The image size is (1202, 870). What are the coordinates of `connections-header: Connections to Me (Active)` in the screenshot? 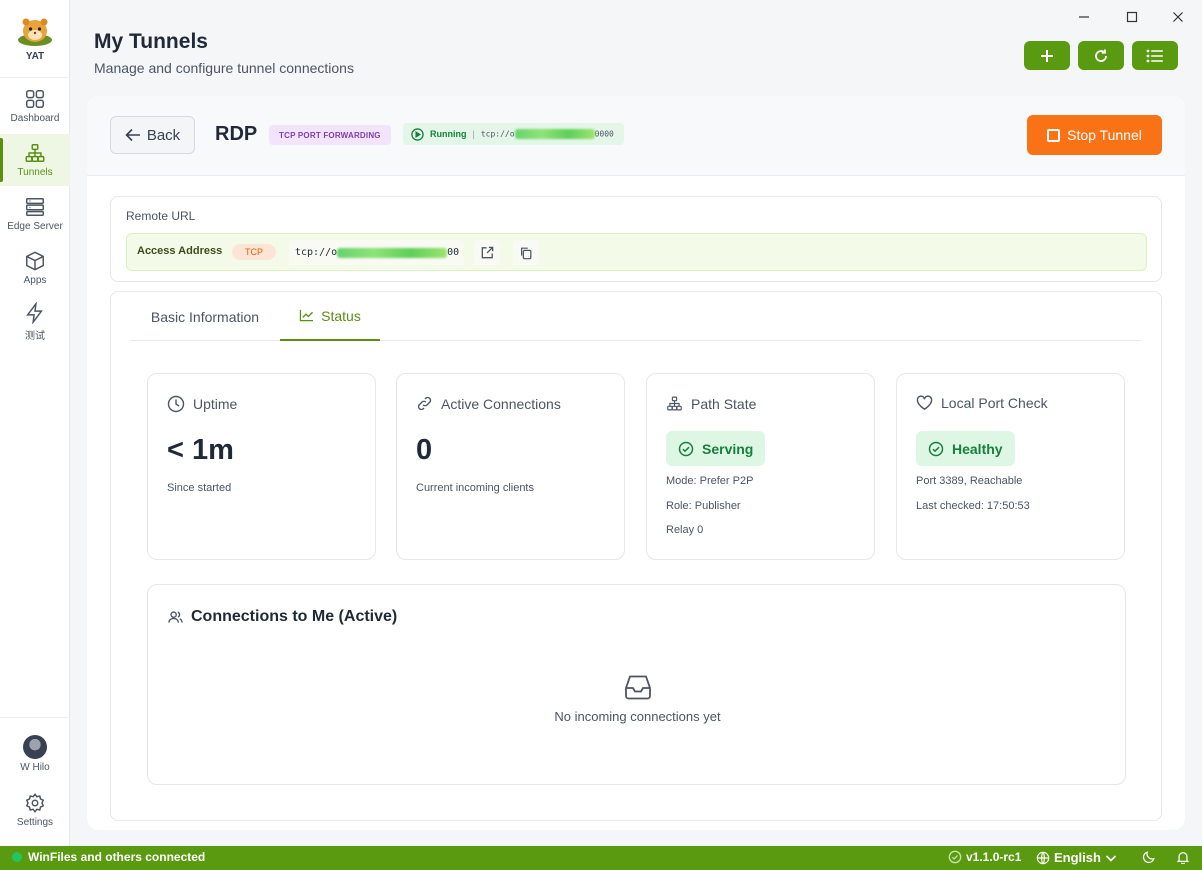 It's located at (282, 617).